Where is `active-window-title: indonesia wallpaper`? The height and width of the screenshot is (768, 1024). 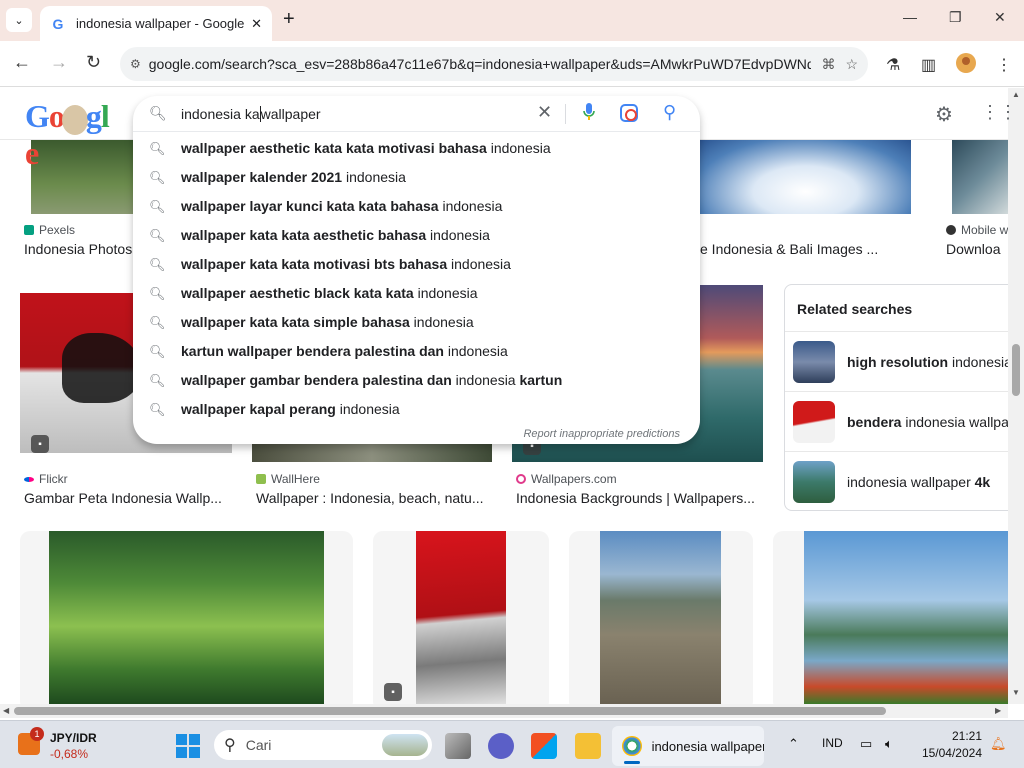
active-window-title: indonesia wallpaper is located at coordinates (707, 746).